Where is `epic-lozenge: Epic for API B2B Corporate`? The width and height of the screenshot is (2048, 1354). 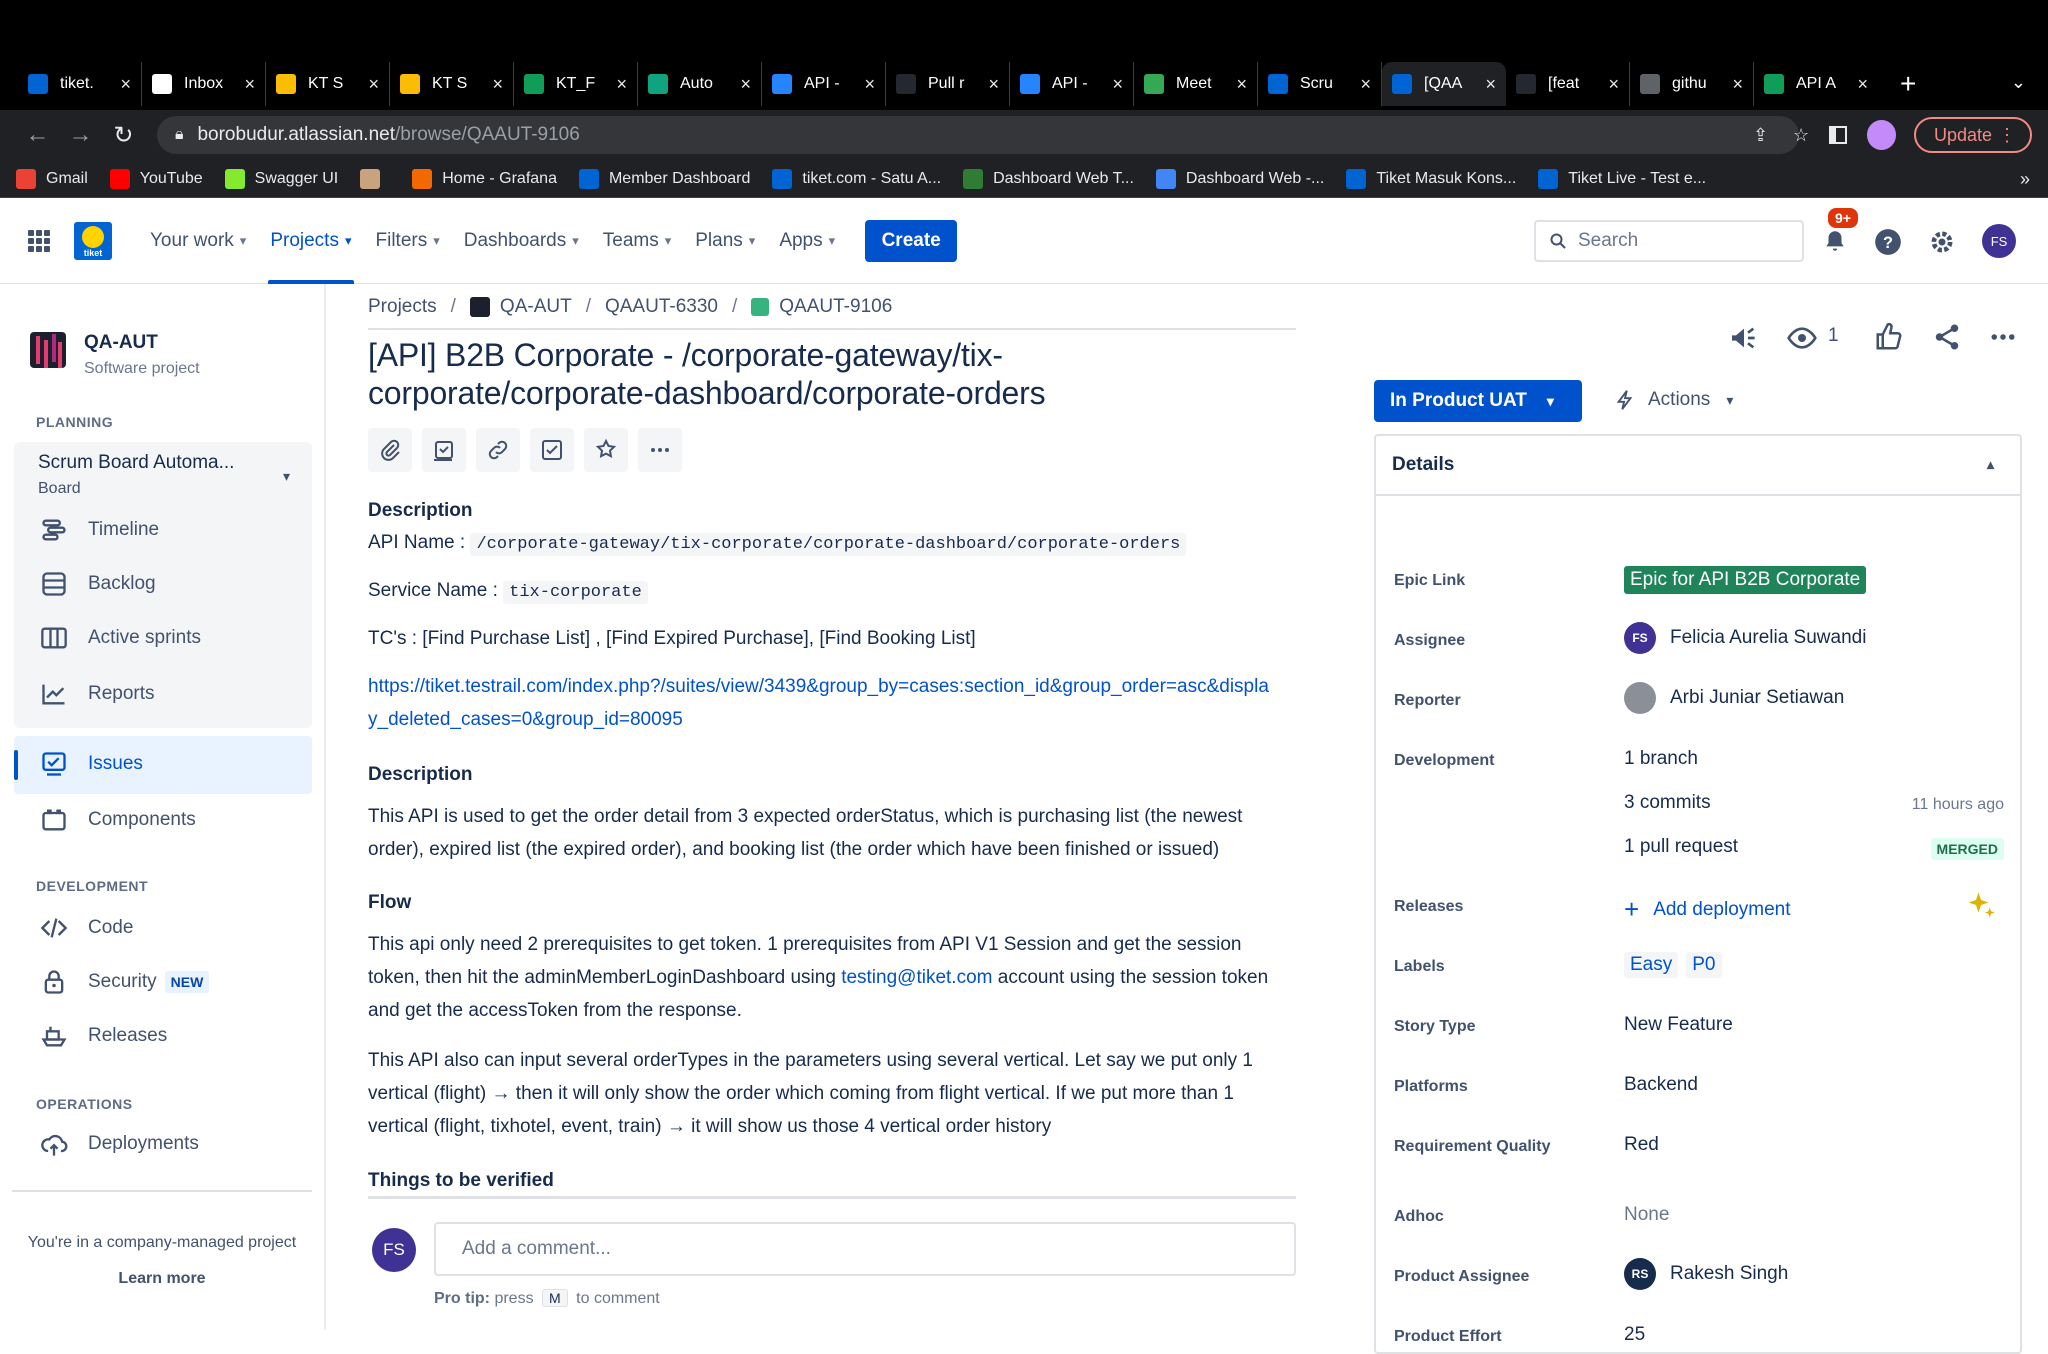 epic-lozenge: Epic for API B2B Corporate is located at coordinates (1745, 580).